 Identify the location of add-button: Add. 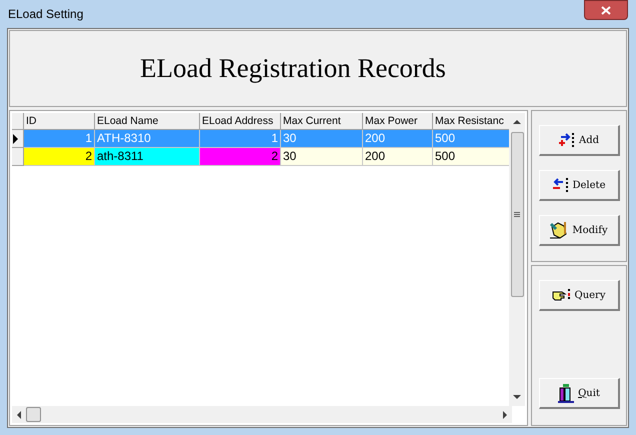
(579, 140).